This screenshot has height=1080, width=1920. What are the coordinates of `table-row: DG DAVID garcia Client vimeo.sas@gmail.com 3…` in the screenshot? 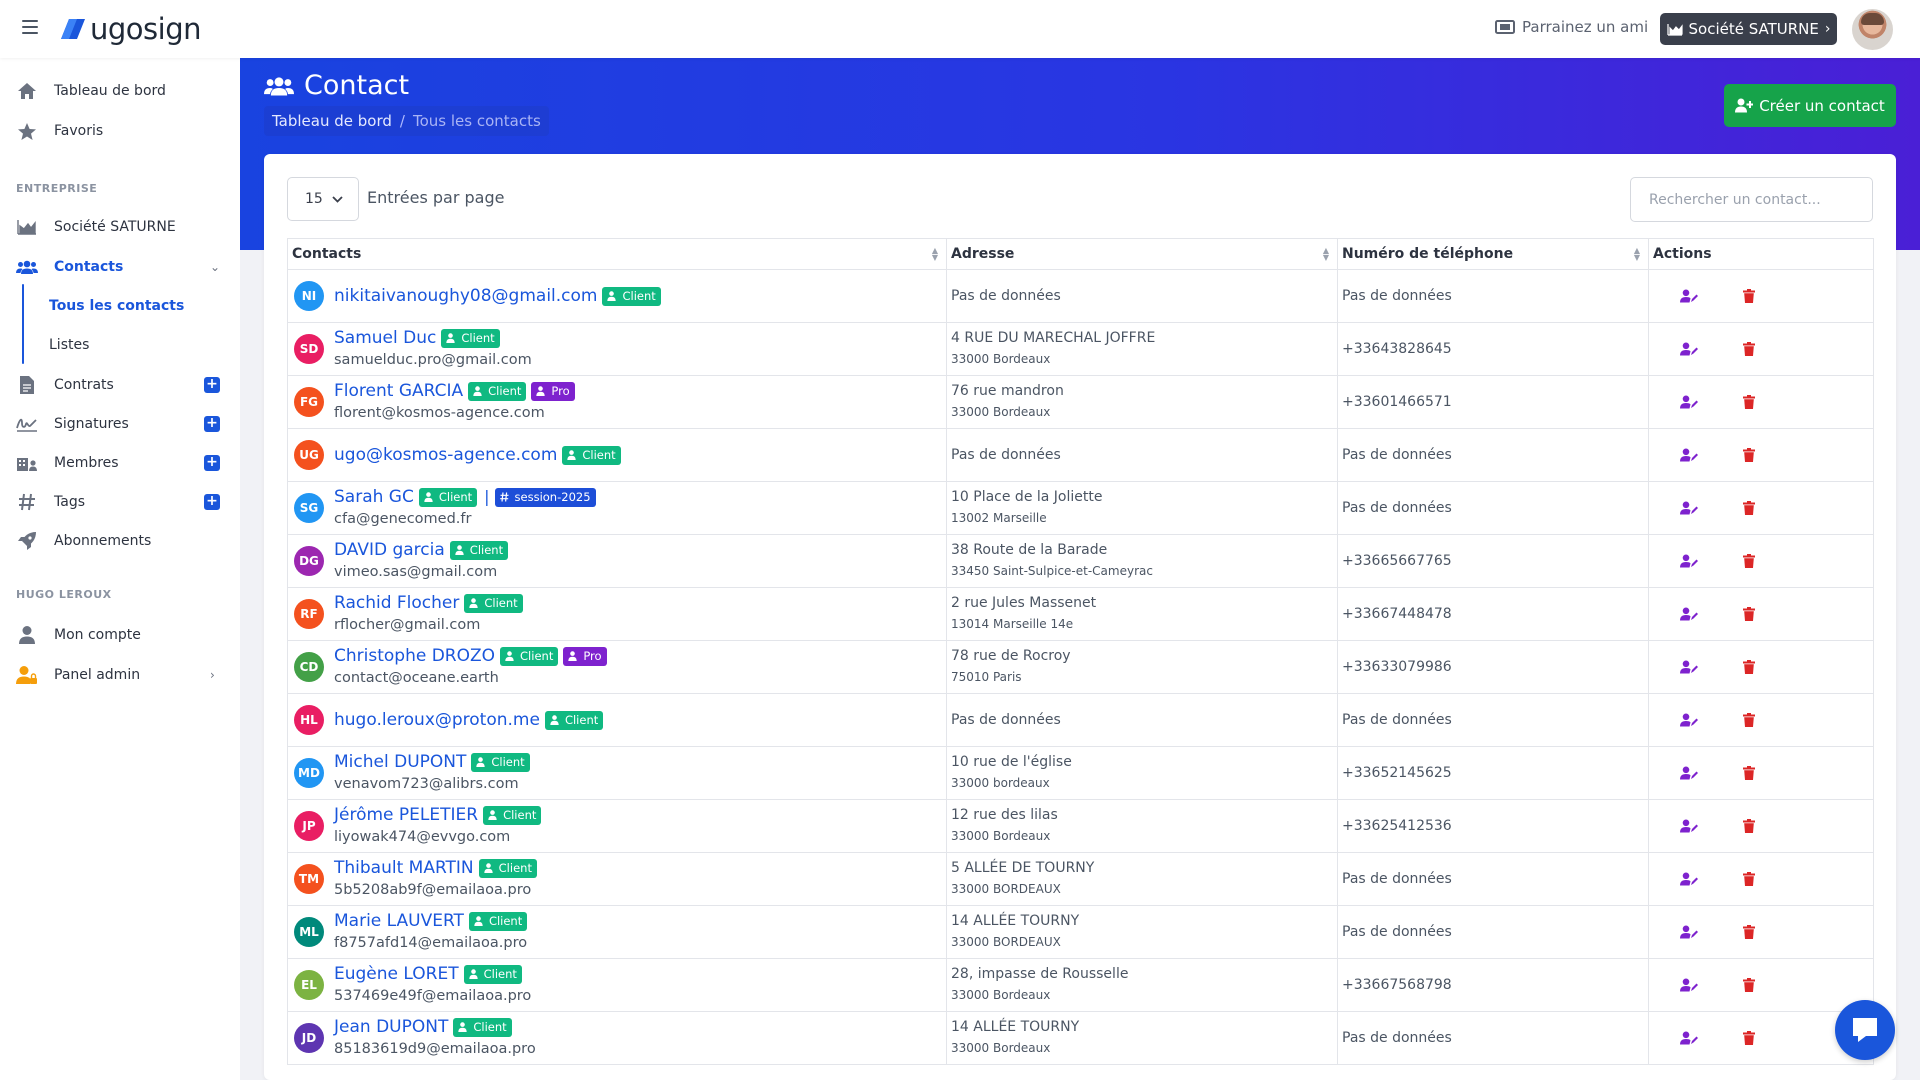 It's located at (1080, 561).